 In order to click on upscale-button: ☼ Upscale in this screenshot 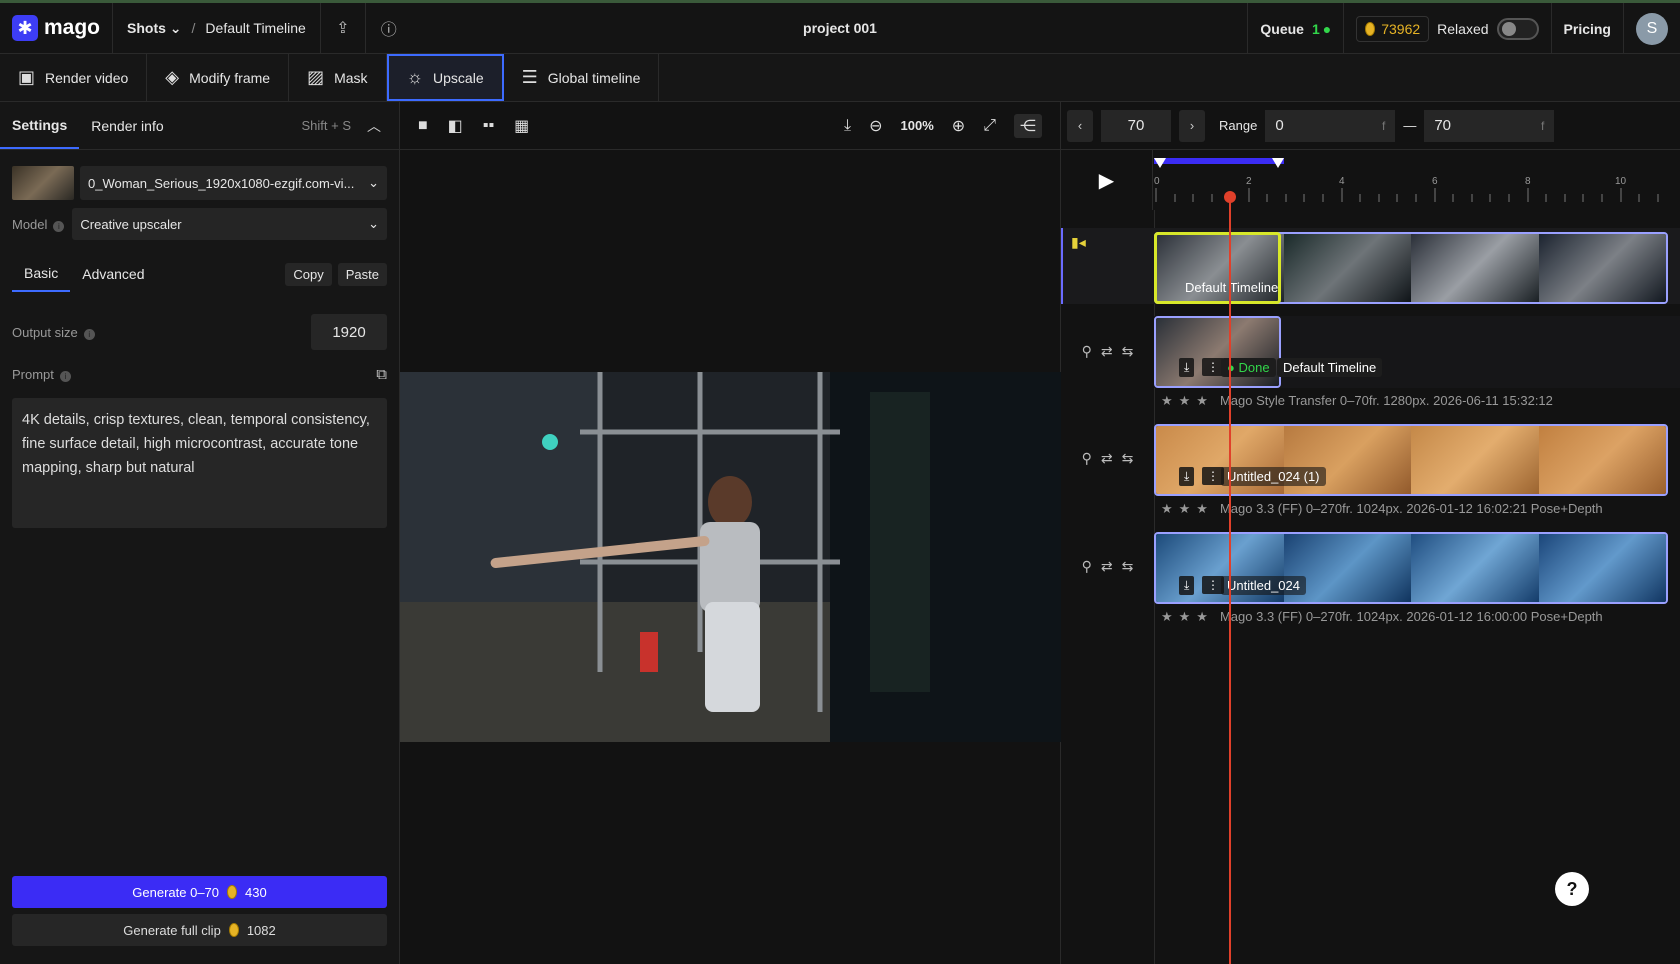, I will do `click(445, 77)`.